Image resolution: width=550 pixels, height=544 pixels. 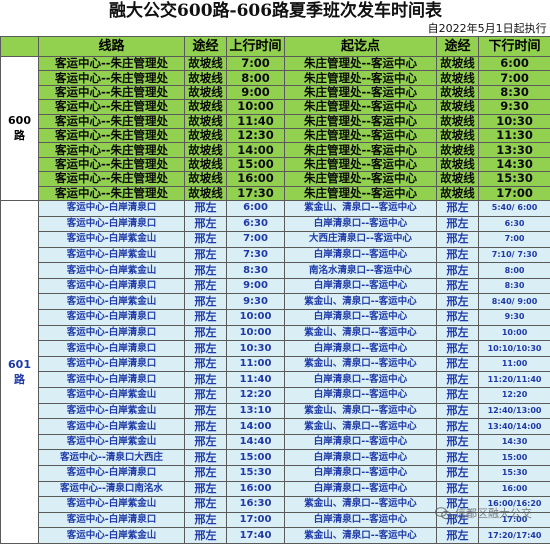 I want to click on down-time-cell: 15:30, so click(x=514, y=179).